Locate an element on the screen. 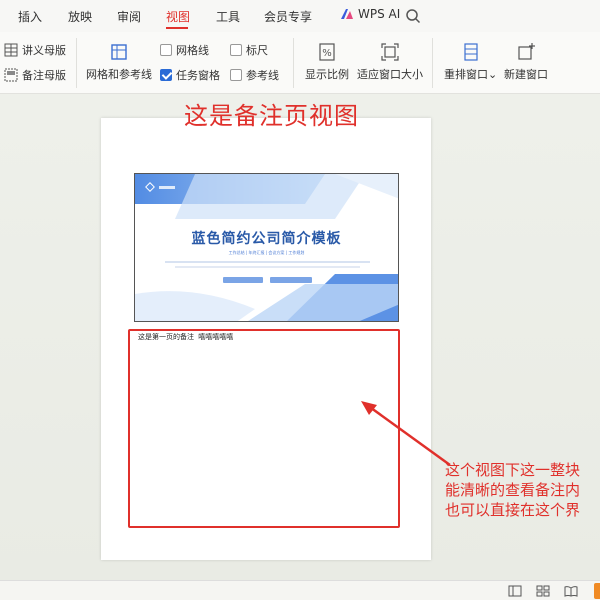 This screenshot has width=600, height=600. slide-background-art is located at coordinates (266, 247).